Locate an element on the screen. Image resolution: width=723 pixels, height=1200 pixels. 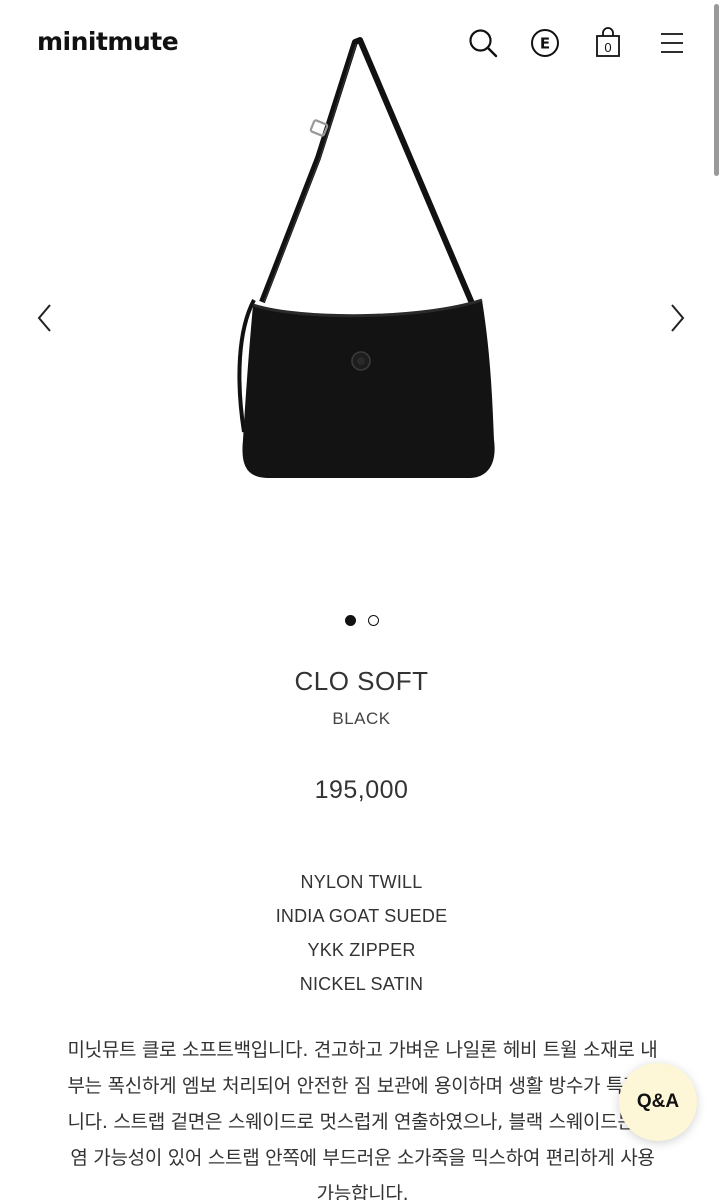
next-image-button is located at coordinates (677, 318).